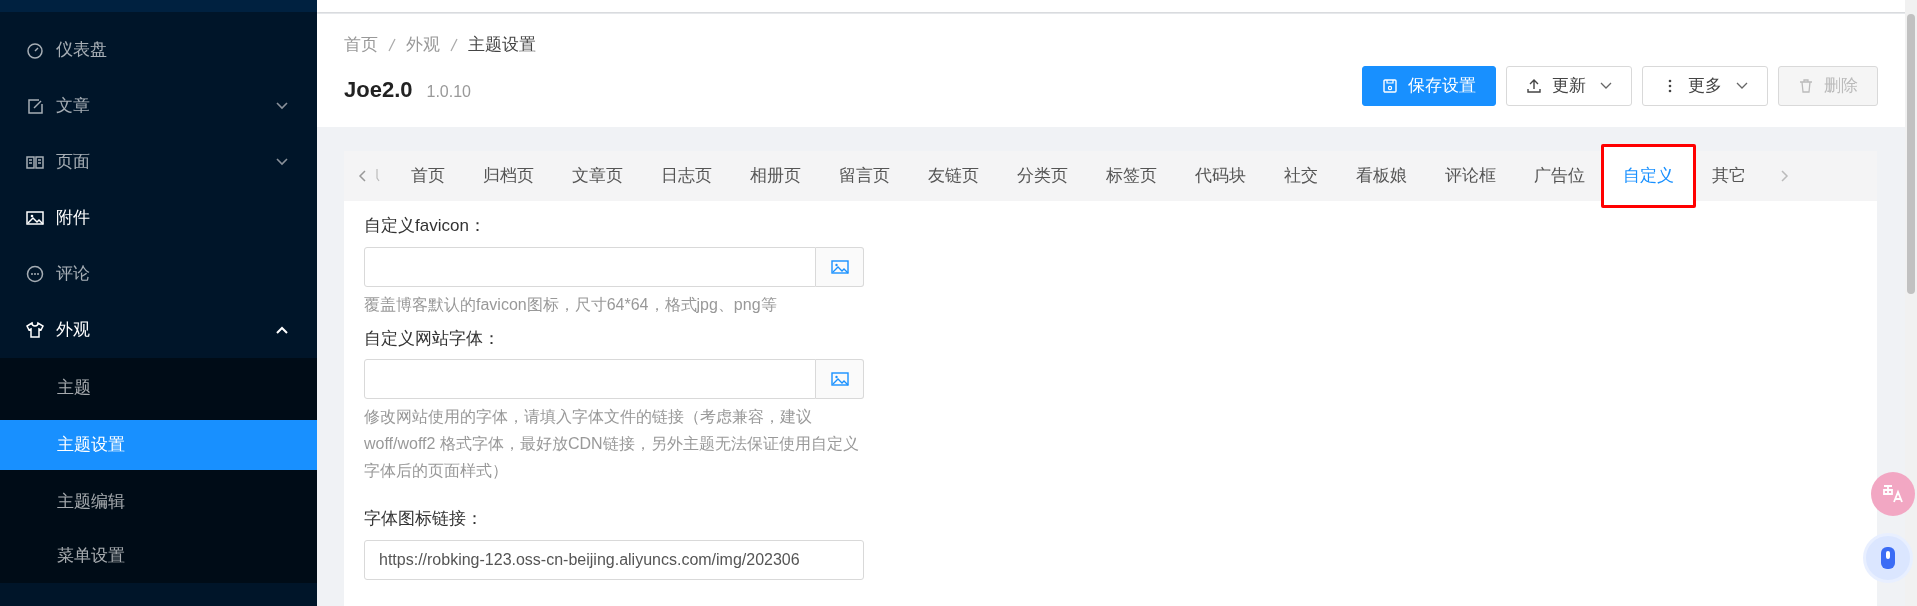 This screenshot has height=606, width=1917. What do you see at coordinates (158, 556) in the screenshot?
I see `submenu-item: 菜单设置` at bounding box center [158, 556].